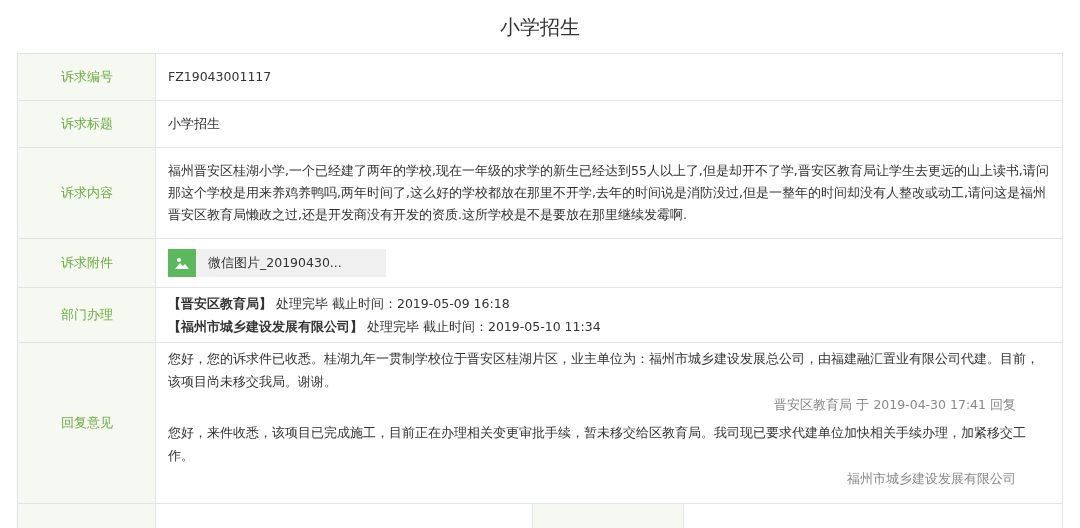 This screenshot has height=528, width=1080. What do you see at coordinates (931, 479) in the screenshot?
I see `reply-signature: 福州市城乡建设发展有限公司` at bounding box center [931, 479].